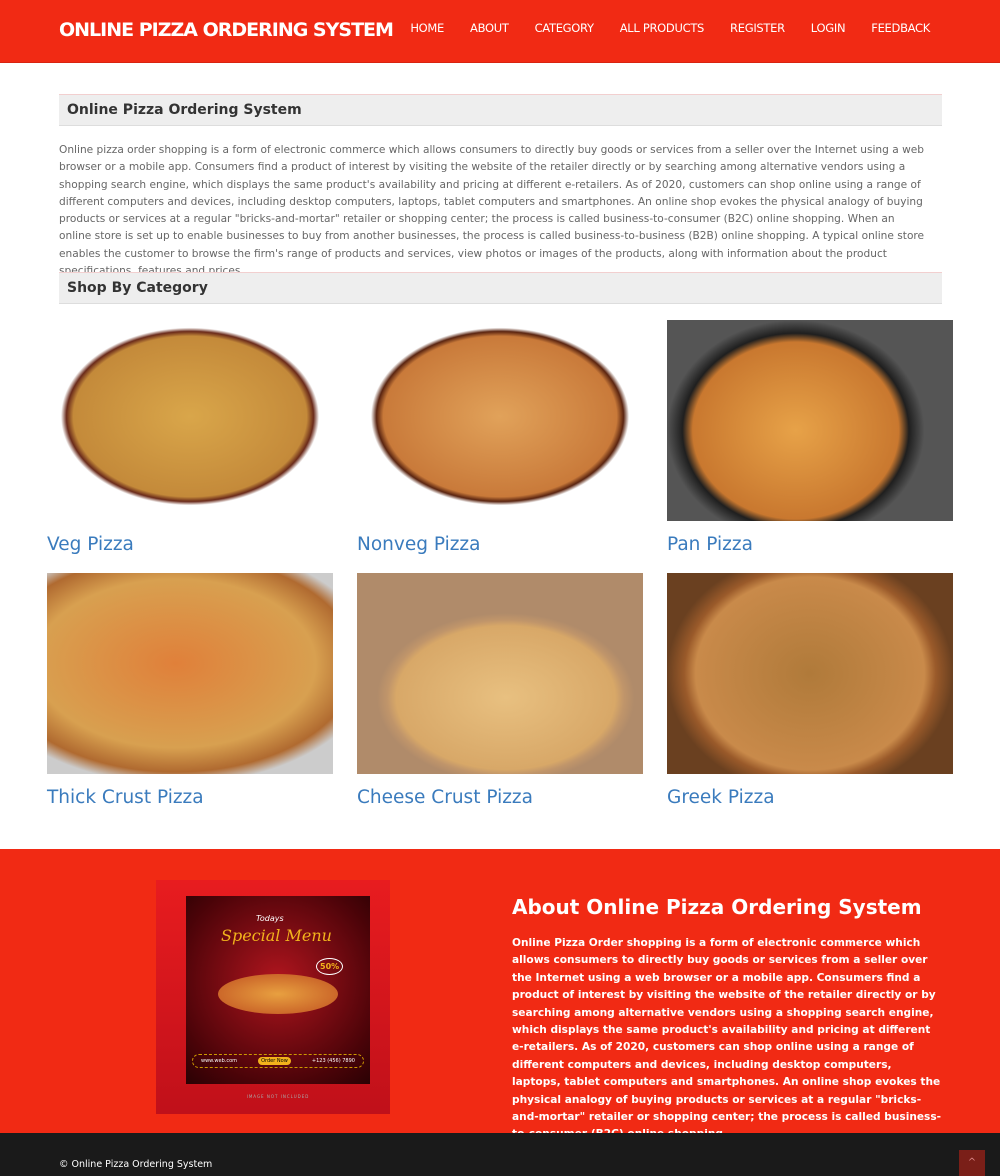  I want to click on back-to-top-button: ^, so click(972, 1163).